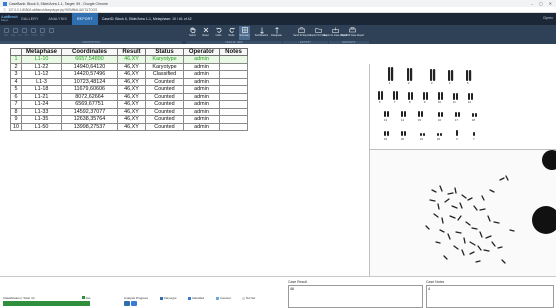 The image size is (556, 308). I want to click on reset-button: Reset, so click(205, 33).